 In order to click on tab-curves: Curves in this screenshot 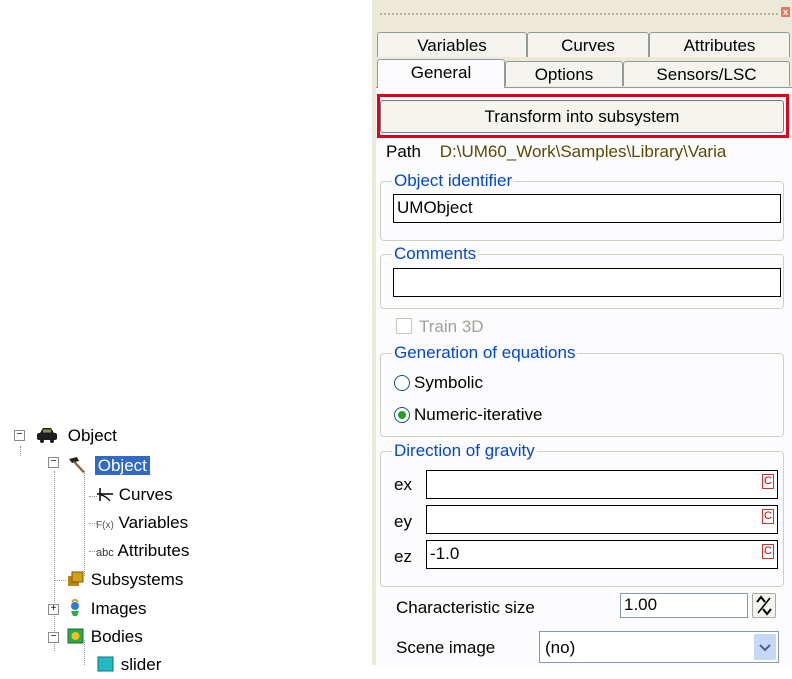, I will do `click(588, 44)`.